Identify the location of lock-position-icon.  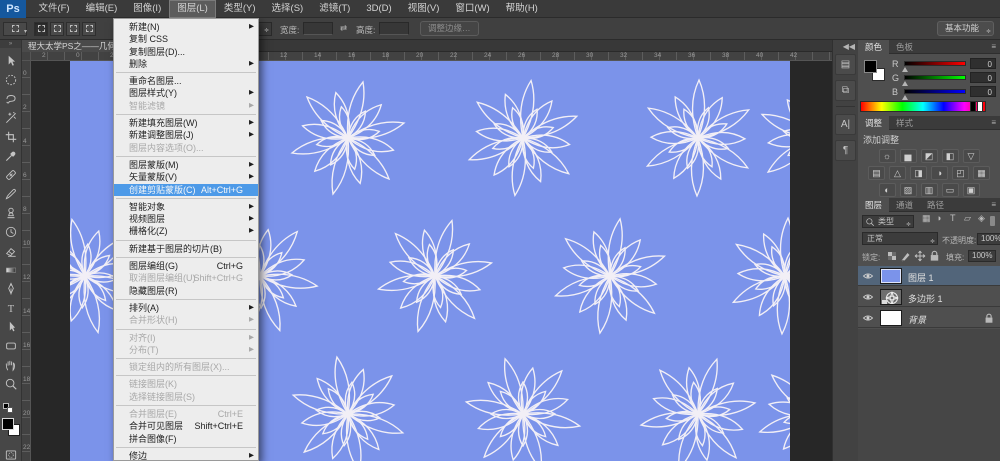
(920, 256).